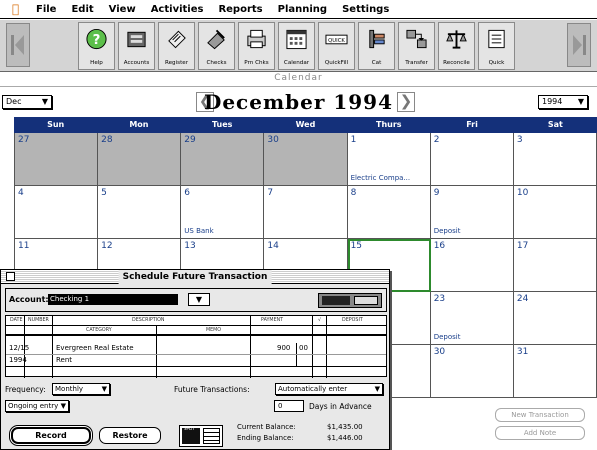 The image size is (597, 450). What do you see at coordinates (540, 415) in the screenshot?
I see `new-transaction-button: New Transaction` at bounding box center [540, 415].